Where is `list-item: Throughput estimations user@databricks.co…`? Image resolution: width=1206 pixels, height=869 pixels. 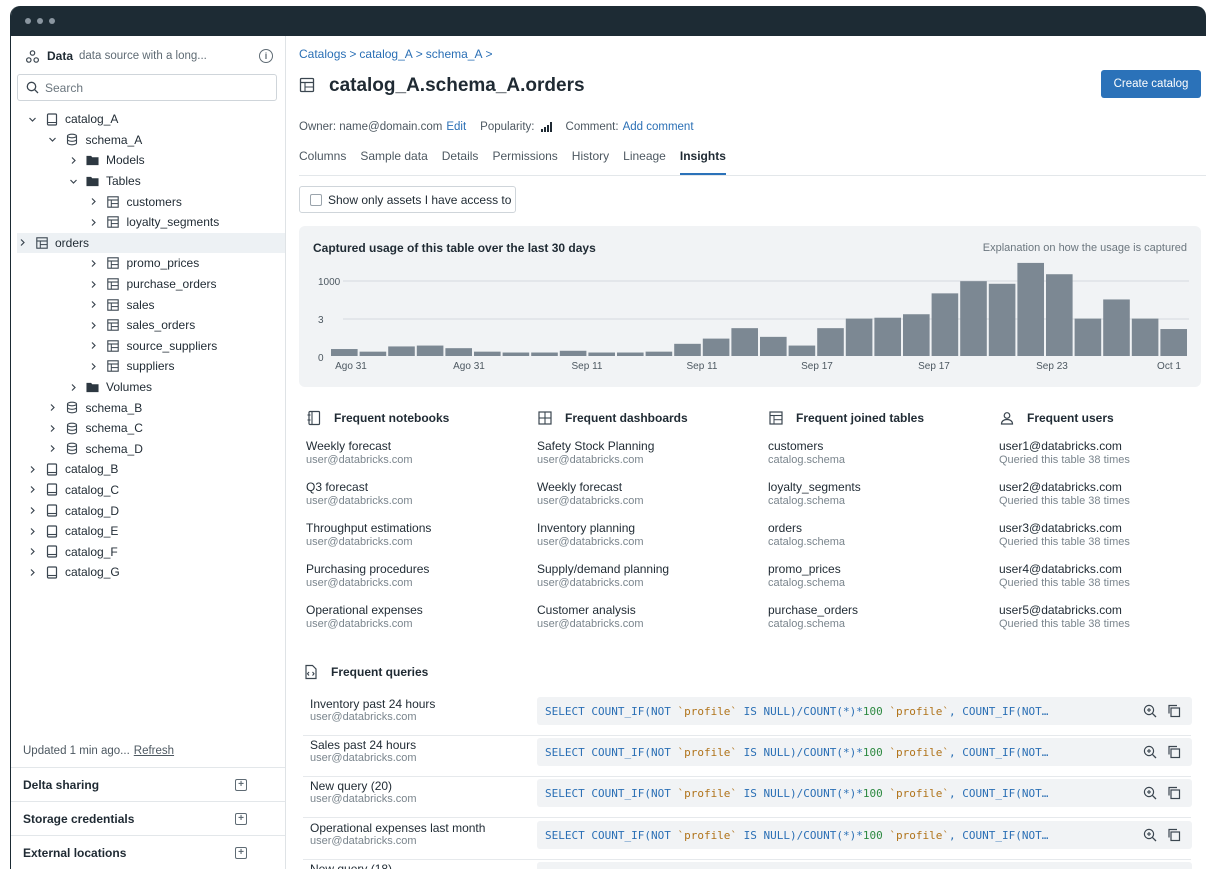 list-item: Throughput estimations user@databricks.co… is located at coordinates (418, 541).